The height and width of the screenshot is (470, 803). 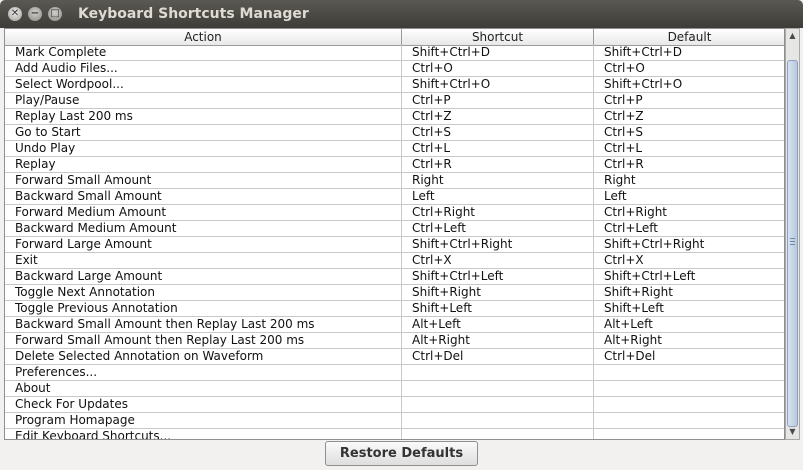 I want to click on table-row: Add Audio Files... Ctrl+O Ctrl+O, so click(x=394, y=69).